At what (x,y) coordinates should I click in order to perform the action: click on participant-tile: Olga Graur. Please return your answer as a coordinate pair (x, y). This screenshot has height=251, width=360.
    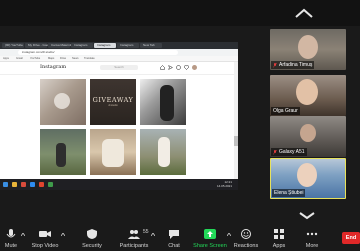
    Looking at the image, I should click on (308, 95).